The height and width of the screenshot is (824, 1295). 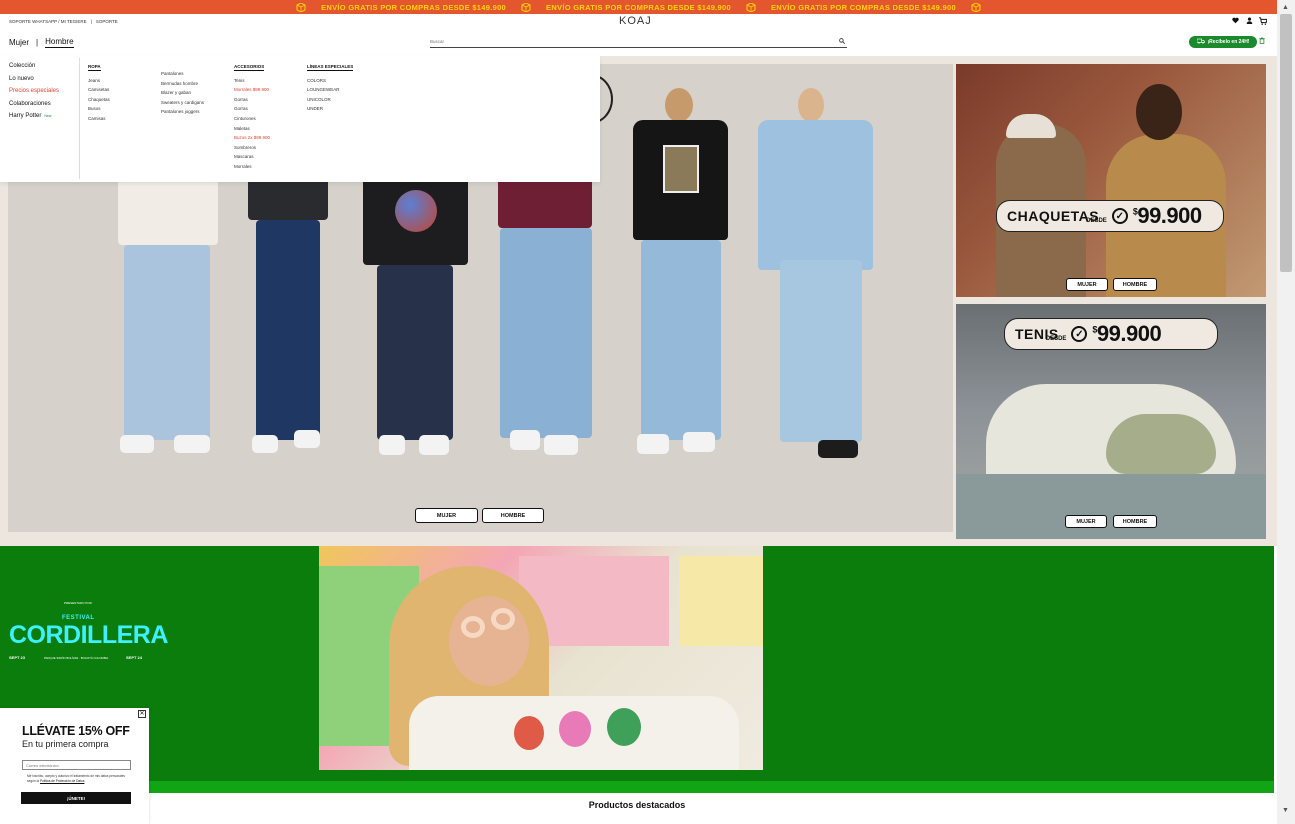 What do you see at coordinates (34, 66) in the screenshot?
I see `menu-coleccion: Colección` at bounding box center [34, 66].